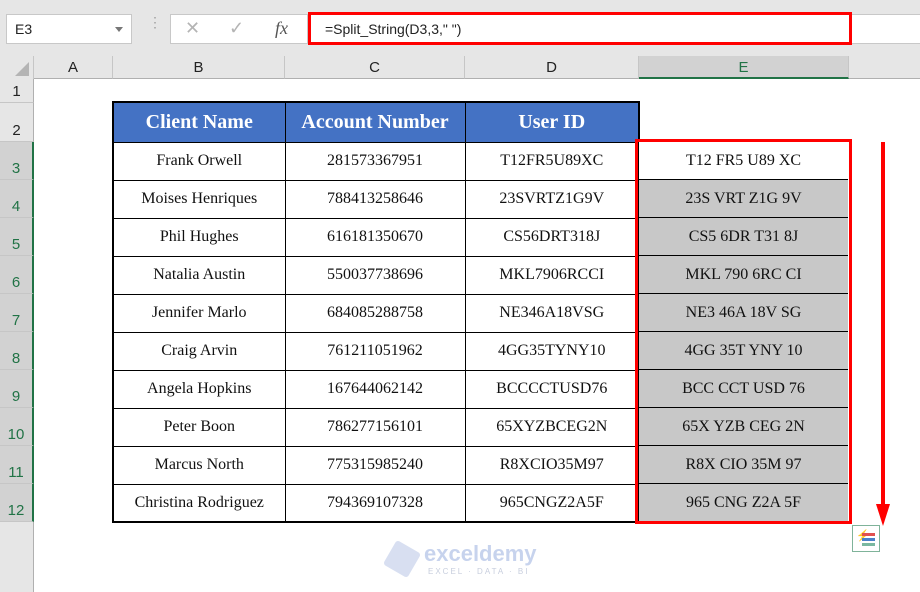 Image resolution: width=920 pixels, height=592 pixels. I want to click on cell-account-number: 786277156101, so click(375, 427).